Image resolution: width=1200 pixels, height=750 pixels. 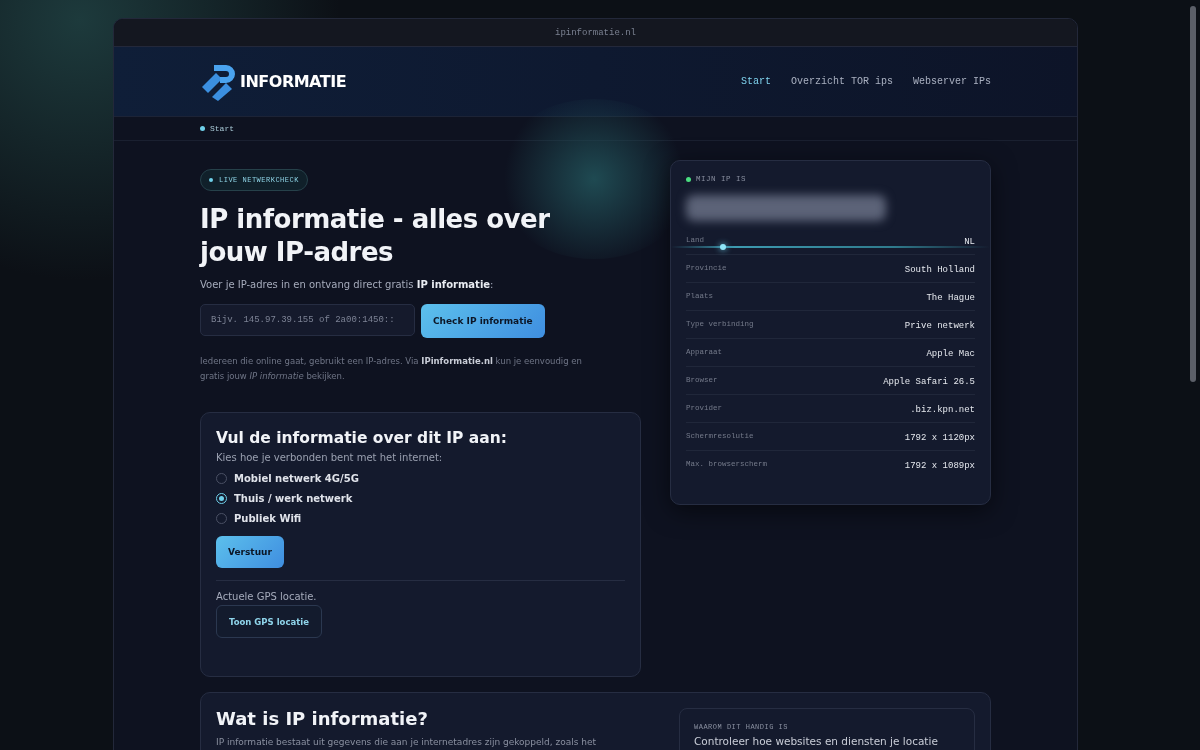 I want to click on tip-text: Controleer hoe websites en diensten je locatie, so click(x=816, y=741).